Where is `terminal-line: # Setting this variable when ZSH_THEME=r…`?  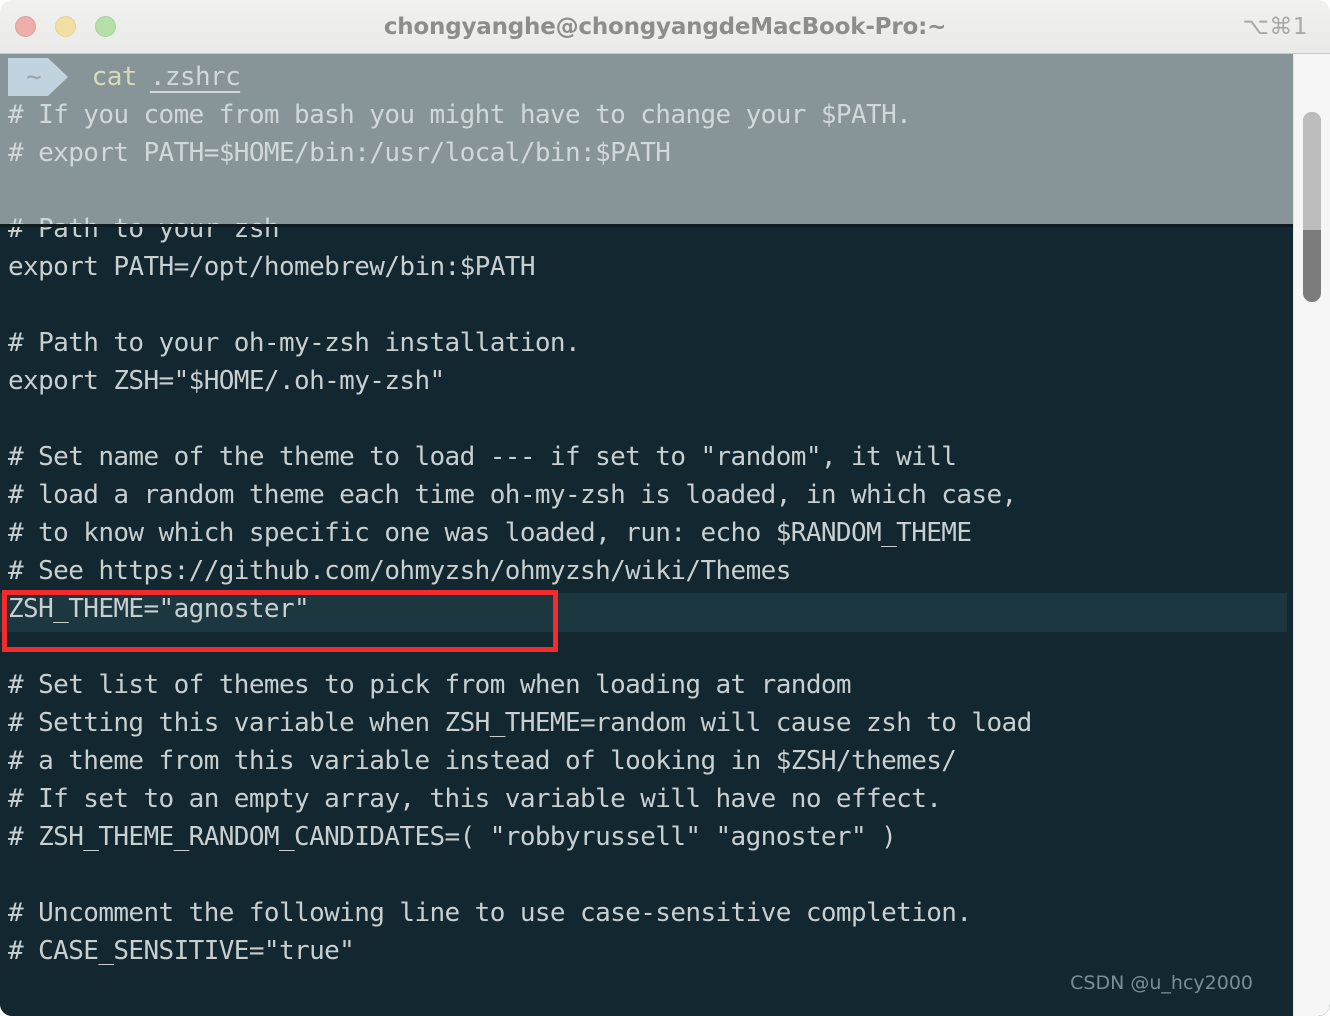 terminal-line: # Setting this variable when ZSH_THEME=r… is located at coordinates (520, 723).